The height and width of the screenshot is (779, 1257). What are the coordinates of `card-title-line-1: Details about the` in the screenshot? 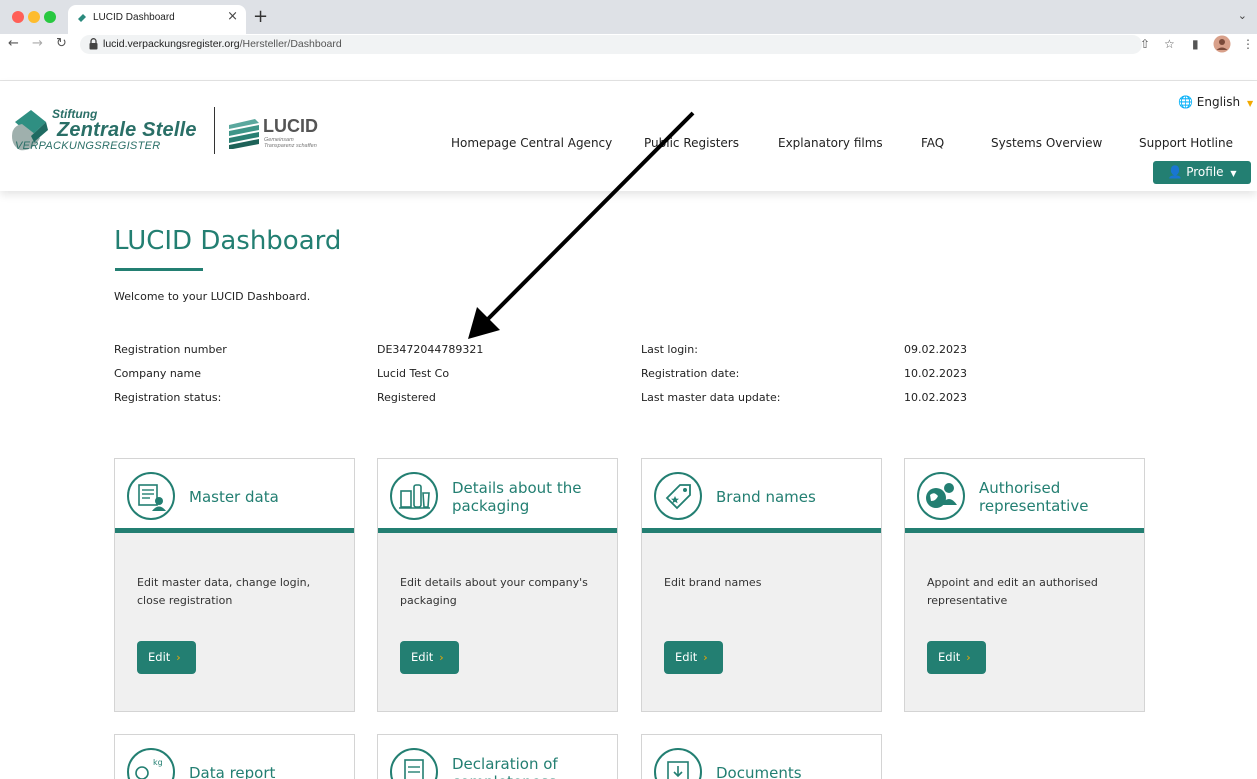 It's located at (517, 488).